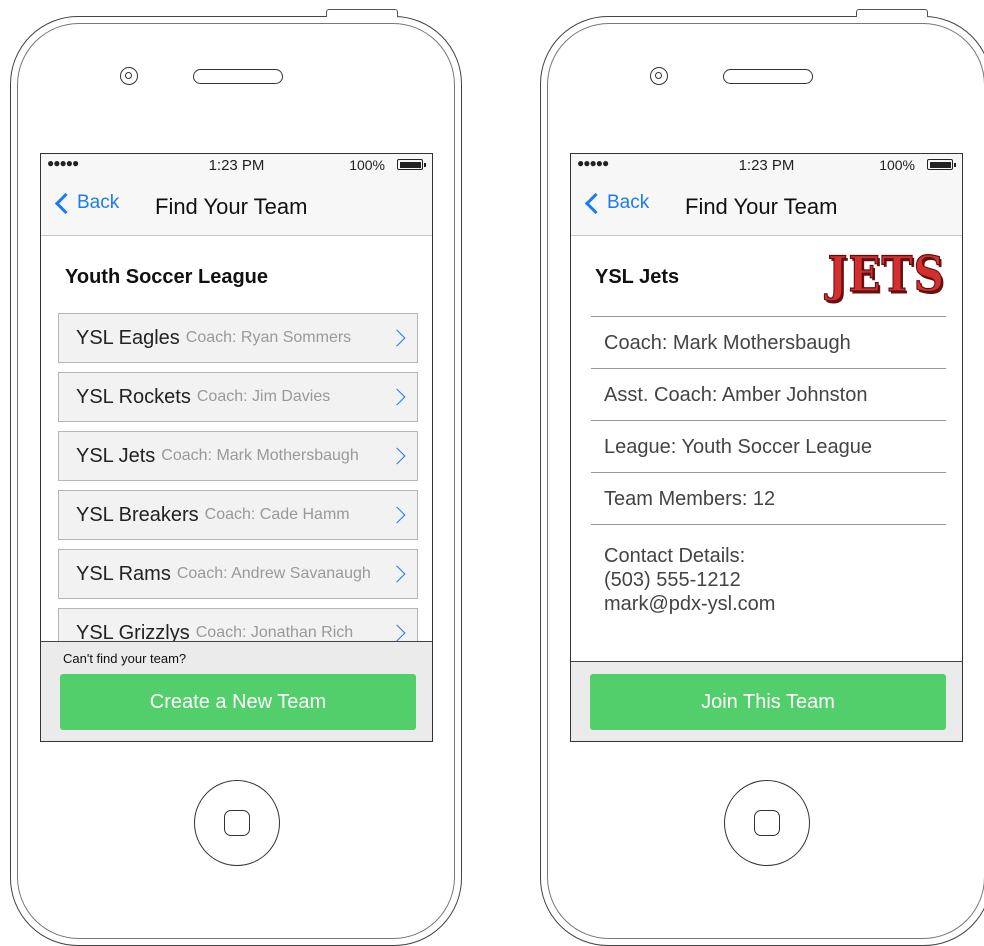 The width and height of the screenshot is (984, 946). What do you see at coordinates (238, 702) in the screenshot?
I see `create-team-button: Create a New Team` at bounding box center [238, 702].